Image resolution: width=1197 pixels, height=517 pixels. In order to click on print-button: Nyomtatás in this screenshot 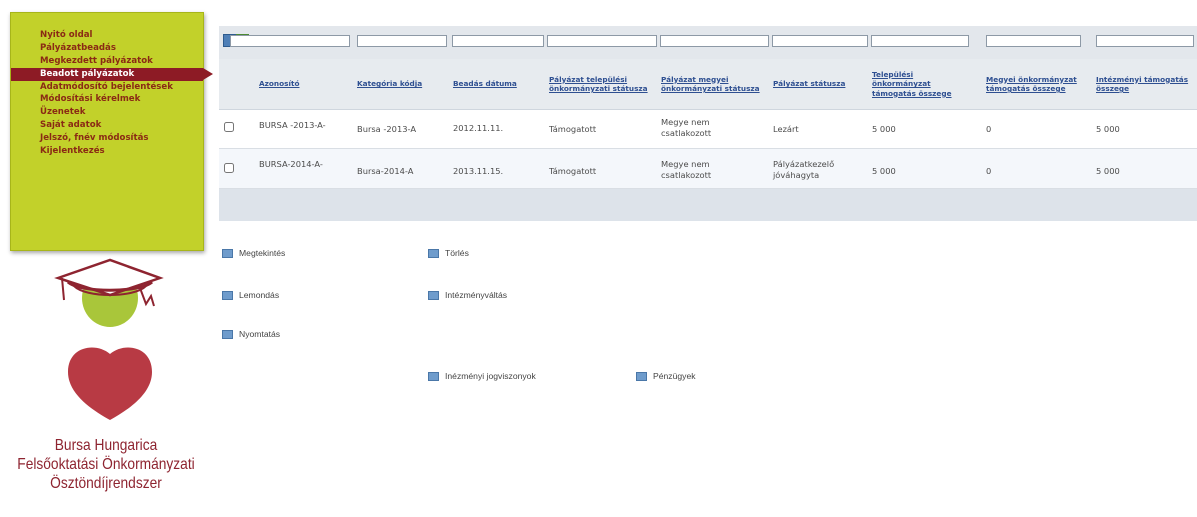, I will do `click(251, 334)`.